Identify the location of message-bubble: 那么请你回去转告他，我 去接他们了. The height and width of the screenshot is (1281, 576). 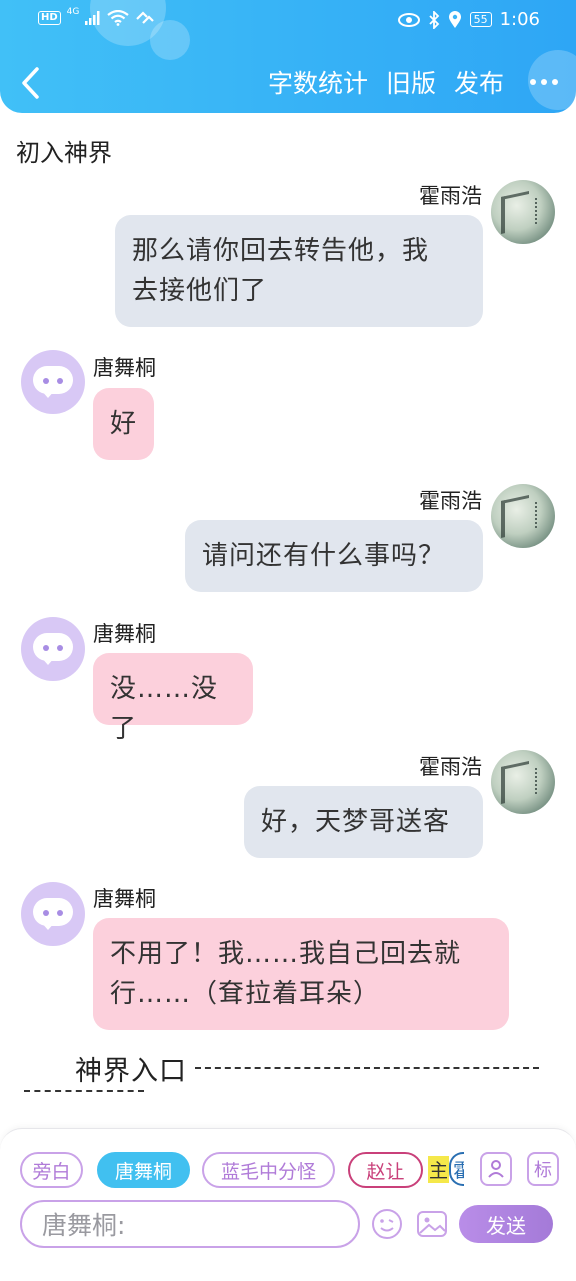
(299, 271).